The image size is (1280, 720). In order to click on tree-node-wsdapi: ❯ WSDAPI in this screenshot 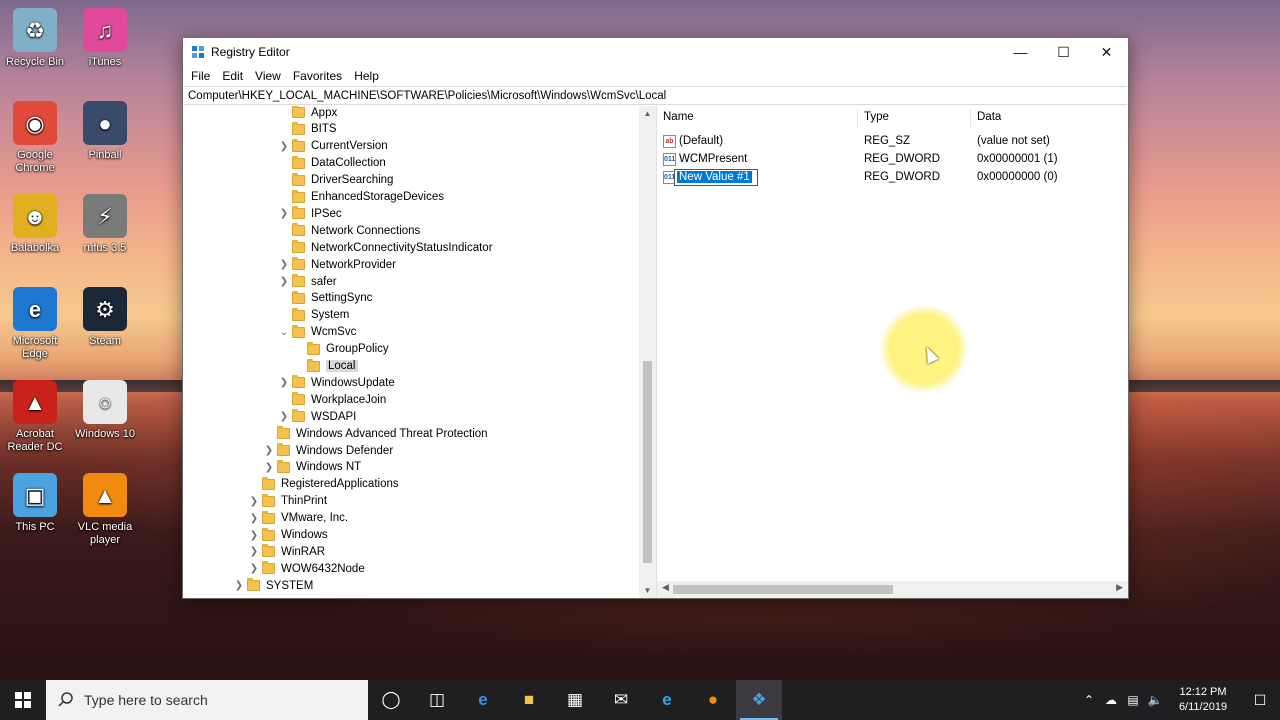, I will do `click(317, 416)`.